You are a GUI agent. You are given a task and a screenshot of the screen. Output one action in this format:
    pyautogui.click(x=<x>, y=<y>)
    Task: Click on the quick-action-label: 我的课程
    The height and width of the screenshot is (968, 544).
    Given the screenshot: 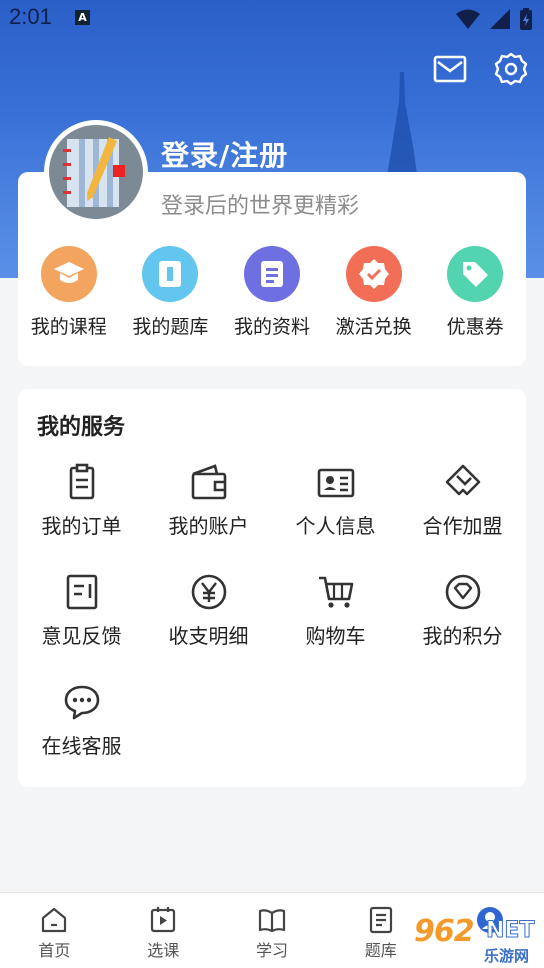 What is the action you would take?
    pyautogui.click(x=68, y=327)
    